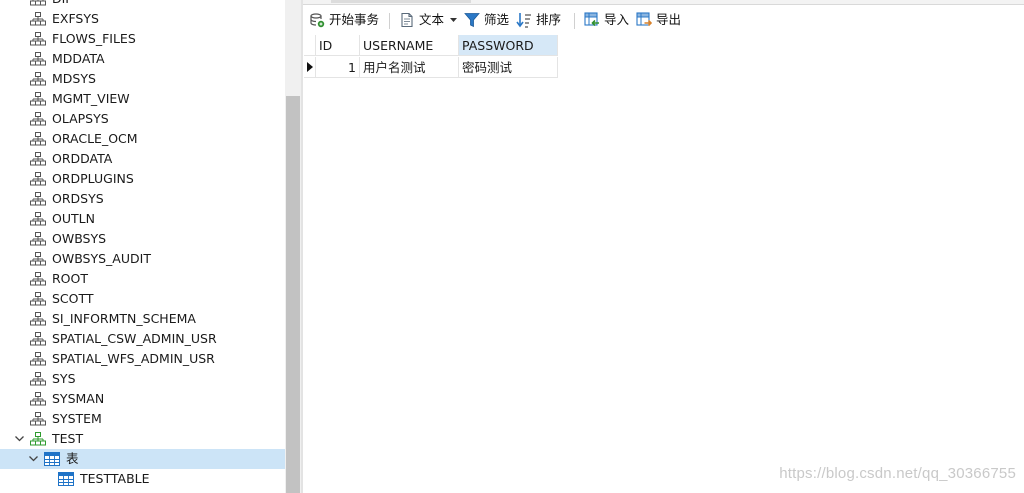 Image resolution: width=1024 pixels, height=493 pixels. What do you see at coordinates (142, 159) in the screenshot?
I see `tree-item: ORDDATA` at bounding box center [142, 159].